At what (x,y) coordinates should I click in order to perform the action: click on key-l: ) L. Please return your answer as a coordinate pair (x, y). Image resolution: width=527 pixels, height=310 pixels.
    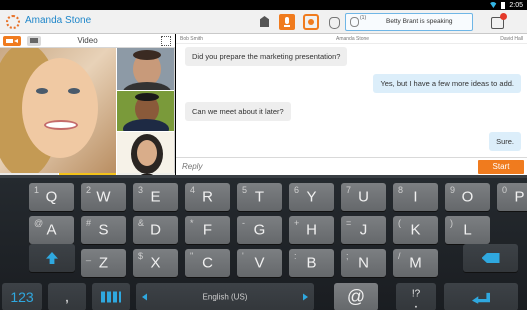
    Looking at the image, I should click on (467, 230).